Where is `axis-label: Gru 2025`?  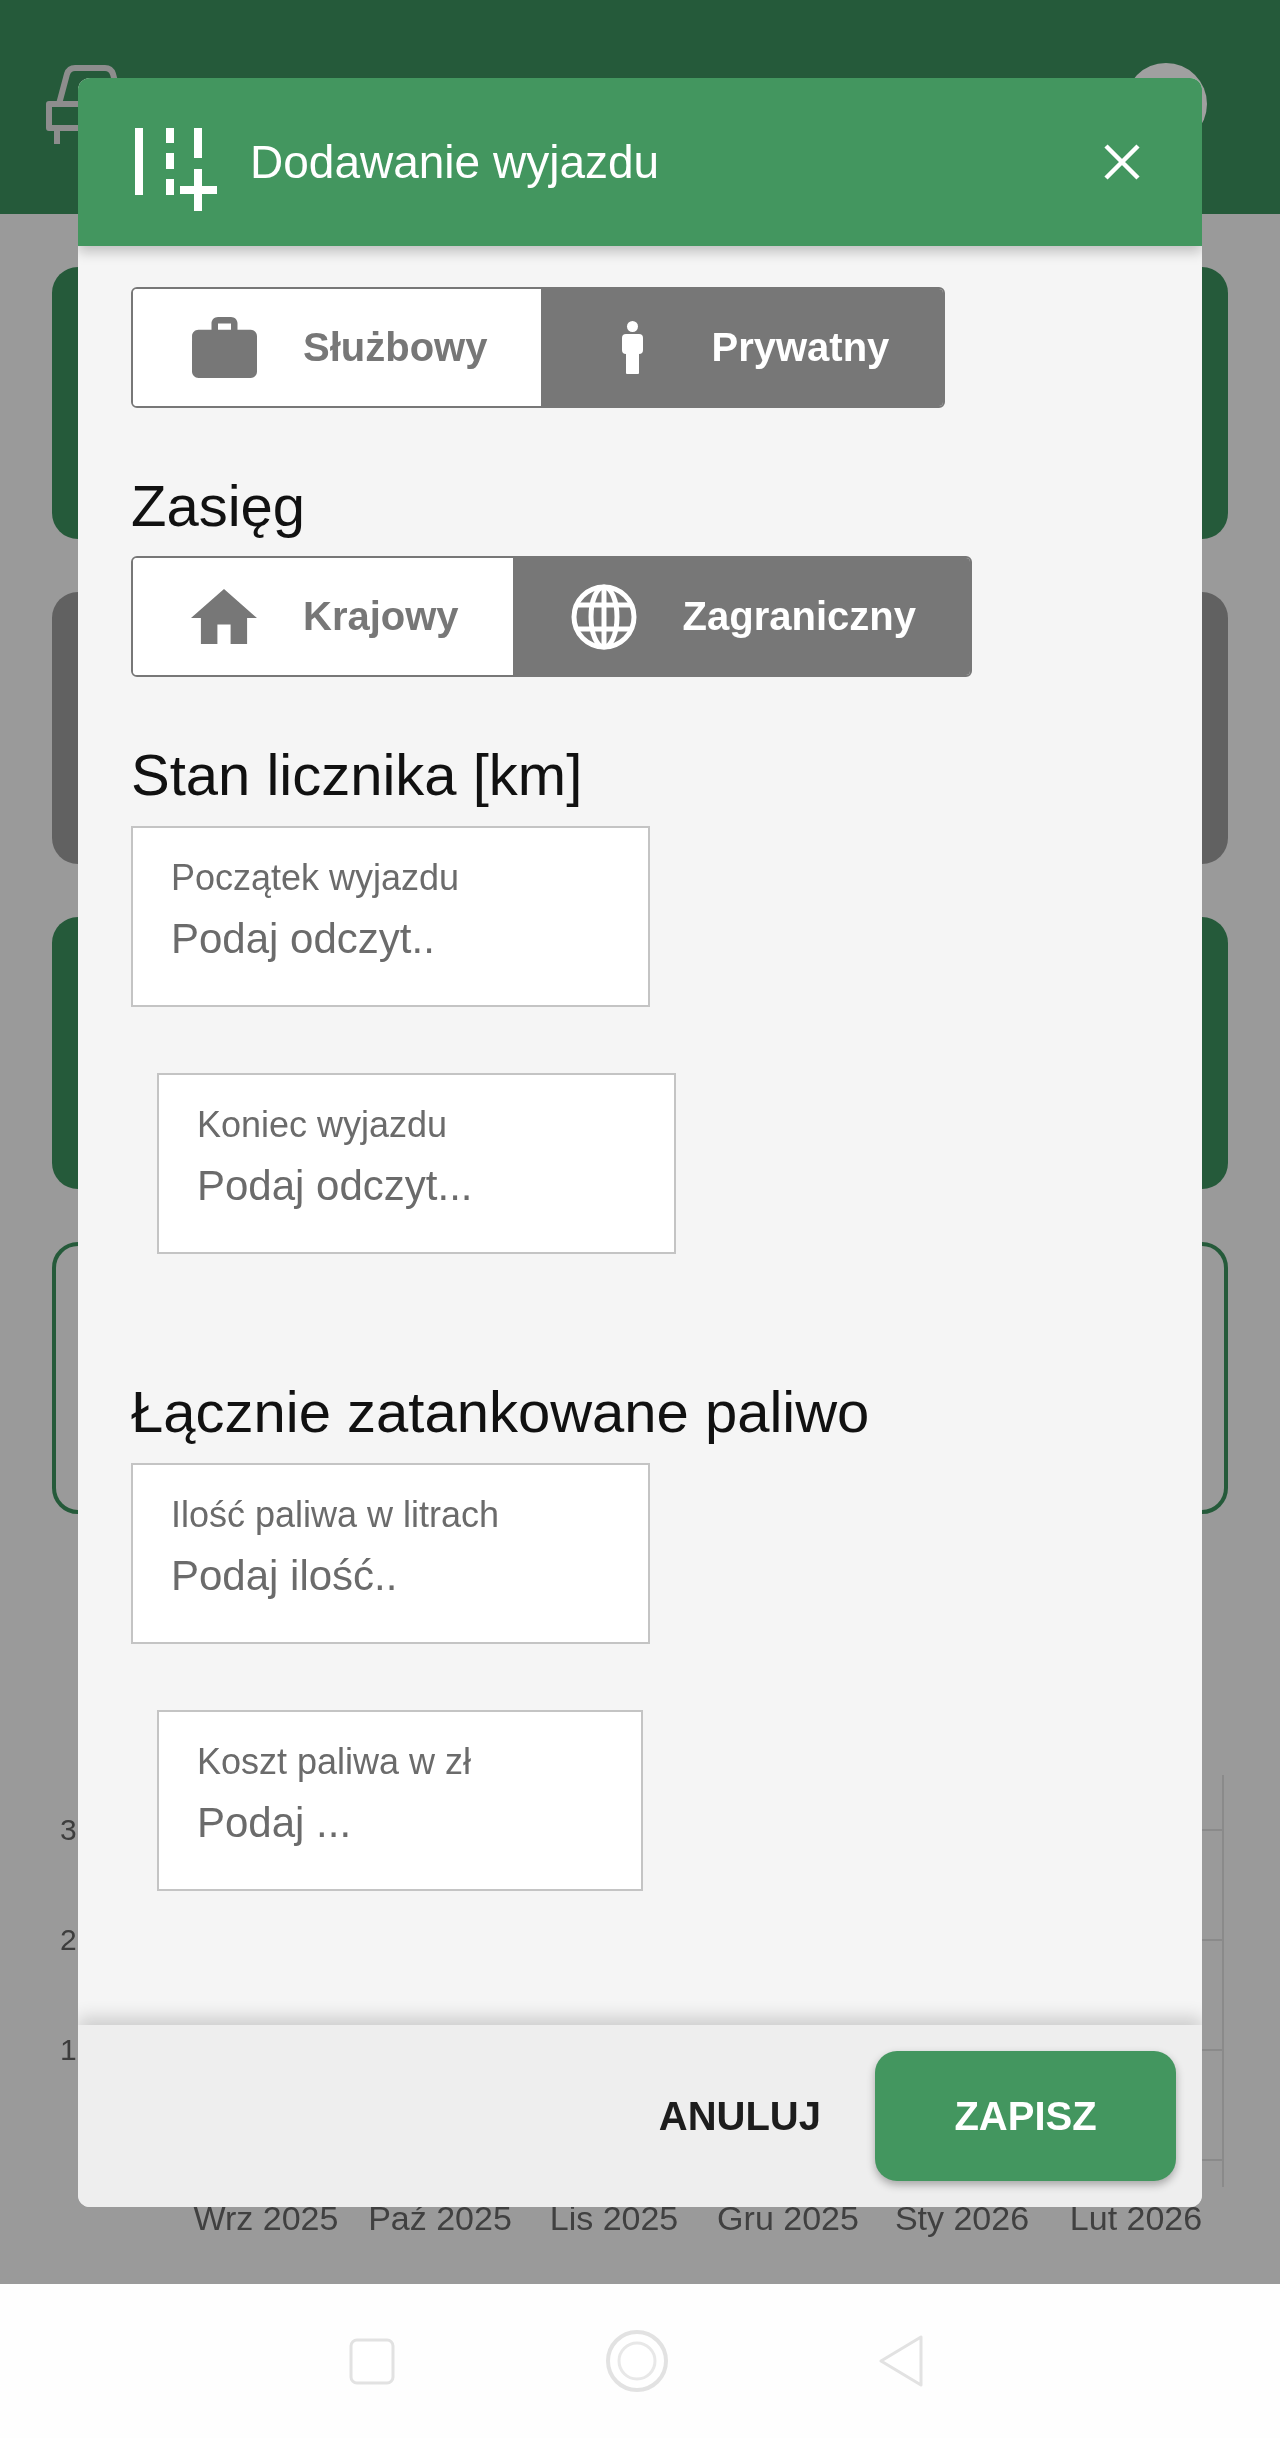 axis-label: Gru 2025 is located at coordinates (788, 2218).